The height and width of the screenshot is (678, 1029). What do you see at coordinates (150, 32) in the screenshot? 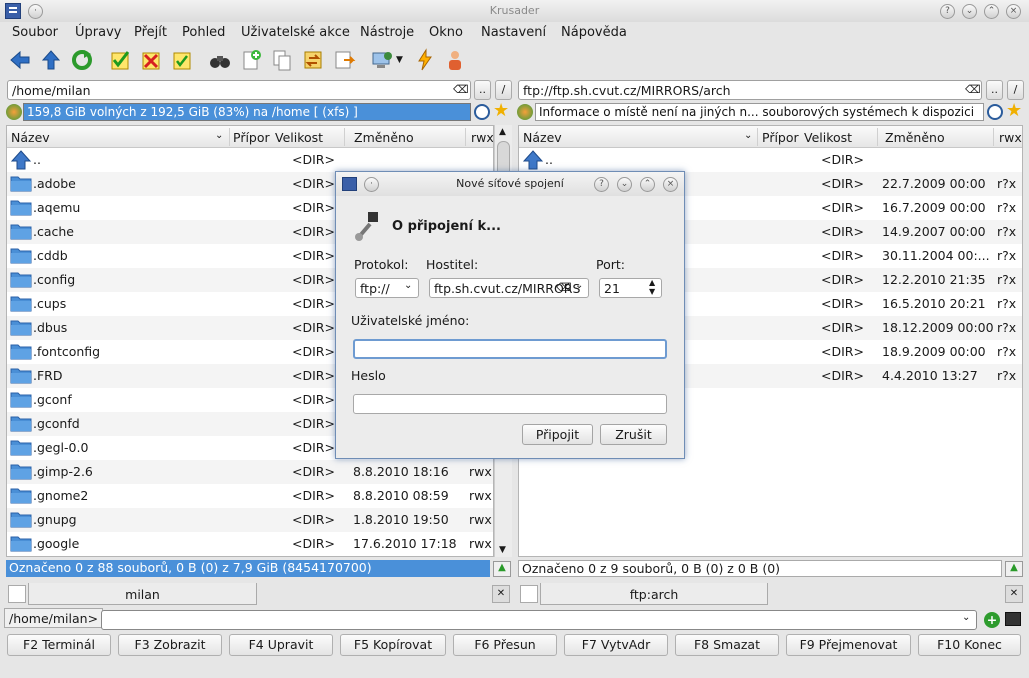
I see `menu-prejit: Přejít` at bounding box center [150, 32].